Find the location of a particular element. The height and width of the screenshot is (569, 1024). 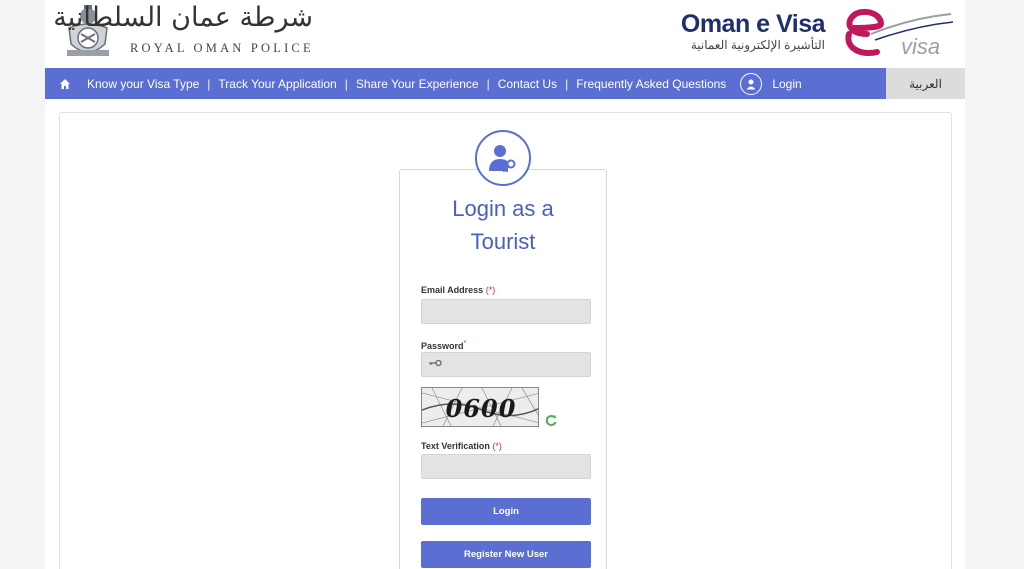

nav-faq: Frequently Asked Questions is located at coordinates (651, 84).